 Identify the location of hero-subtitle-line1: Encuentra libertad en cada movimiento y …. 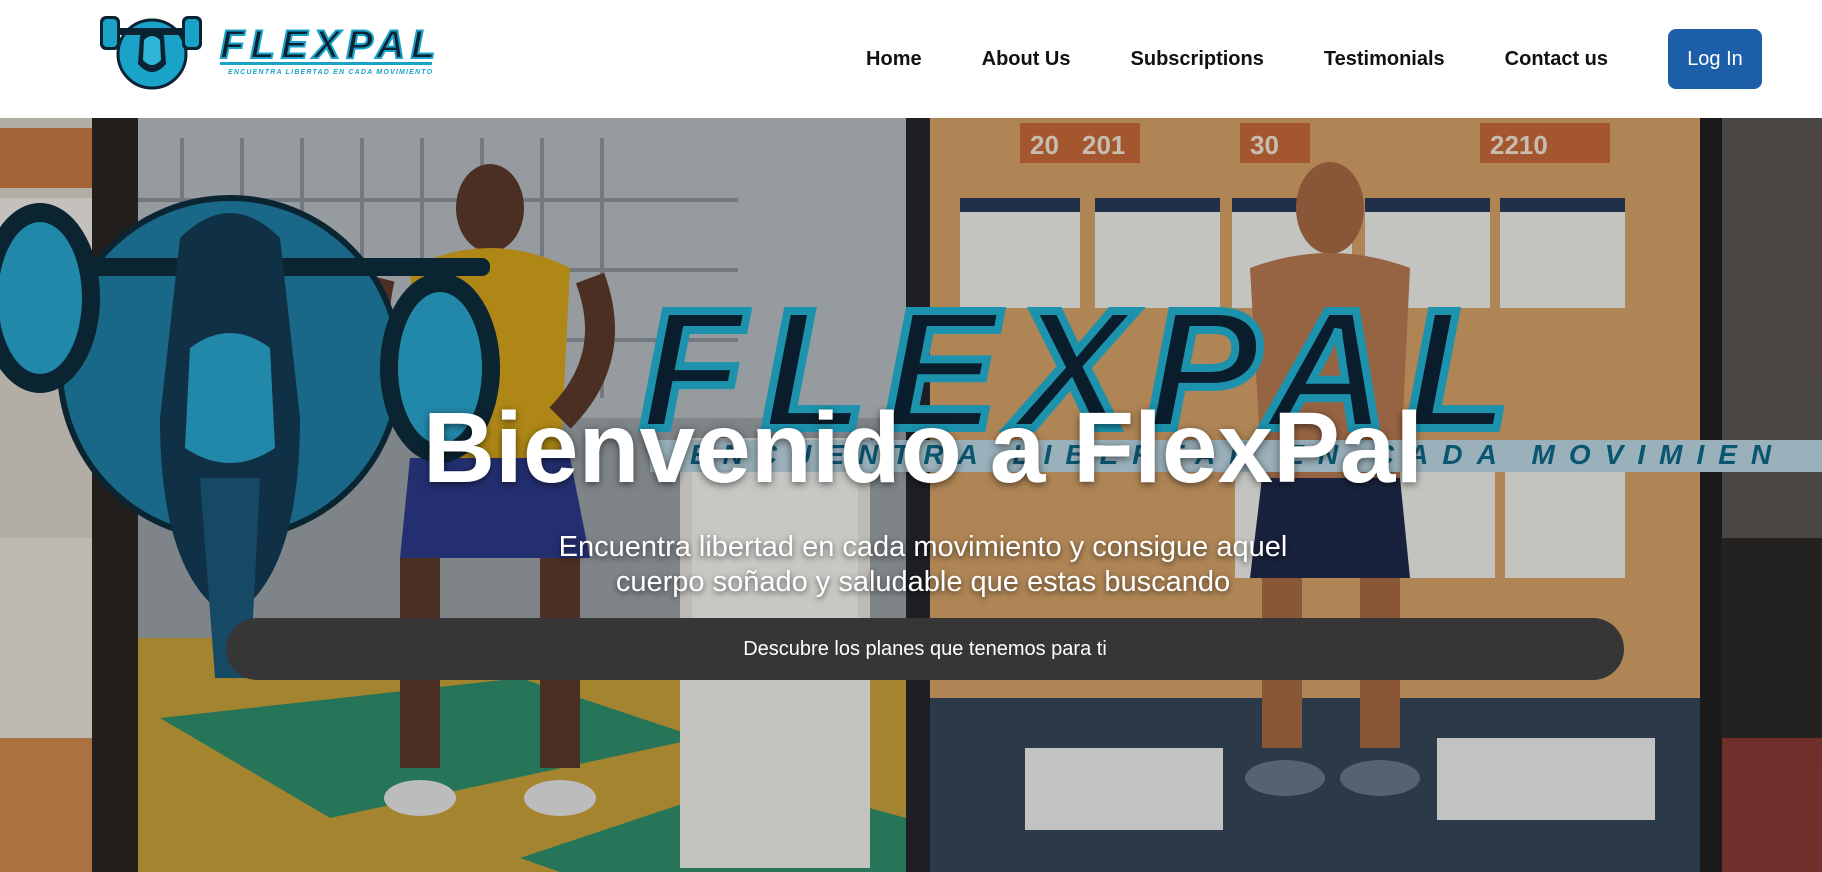
(923, 547).